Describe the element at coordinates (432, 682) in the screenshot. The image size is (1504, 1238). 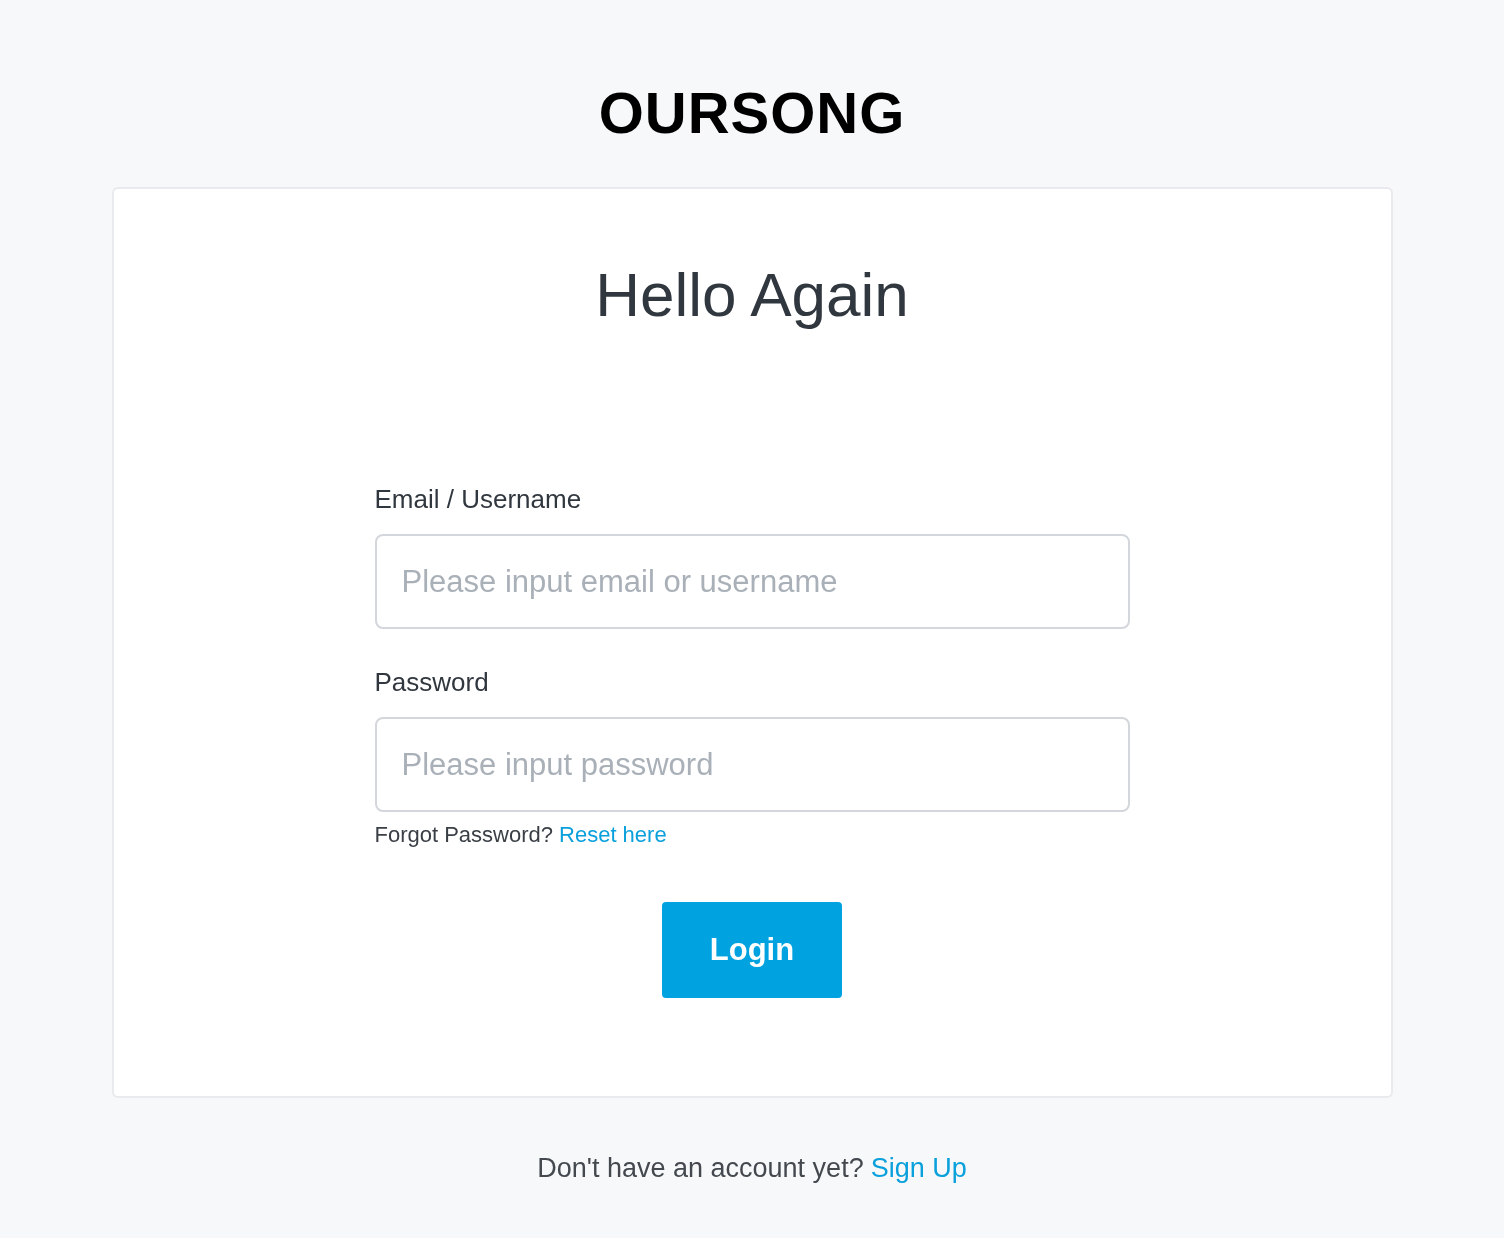
I see `field-label: Password` at that location.